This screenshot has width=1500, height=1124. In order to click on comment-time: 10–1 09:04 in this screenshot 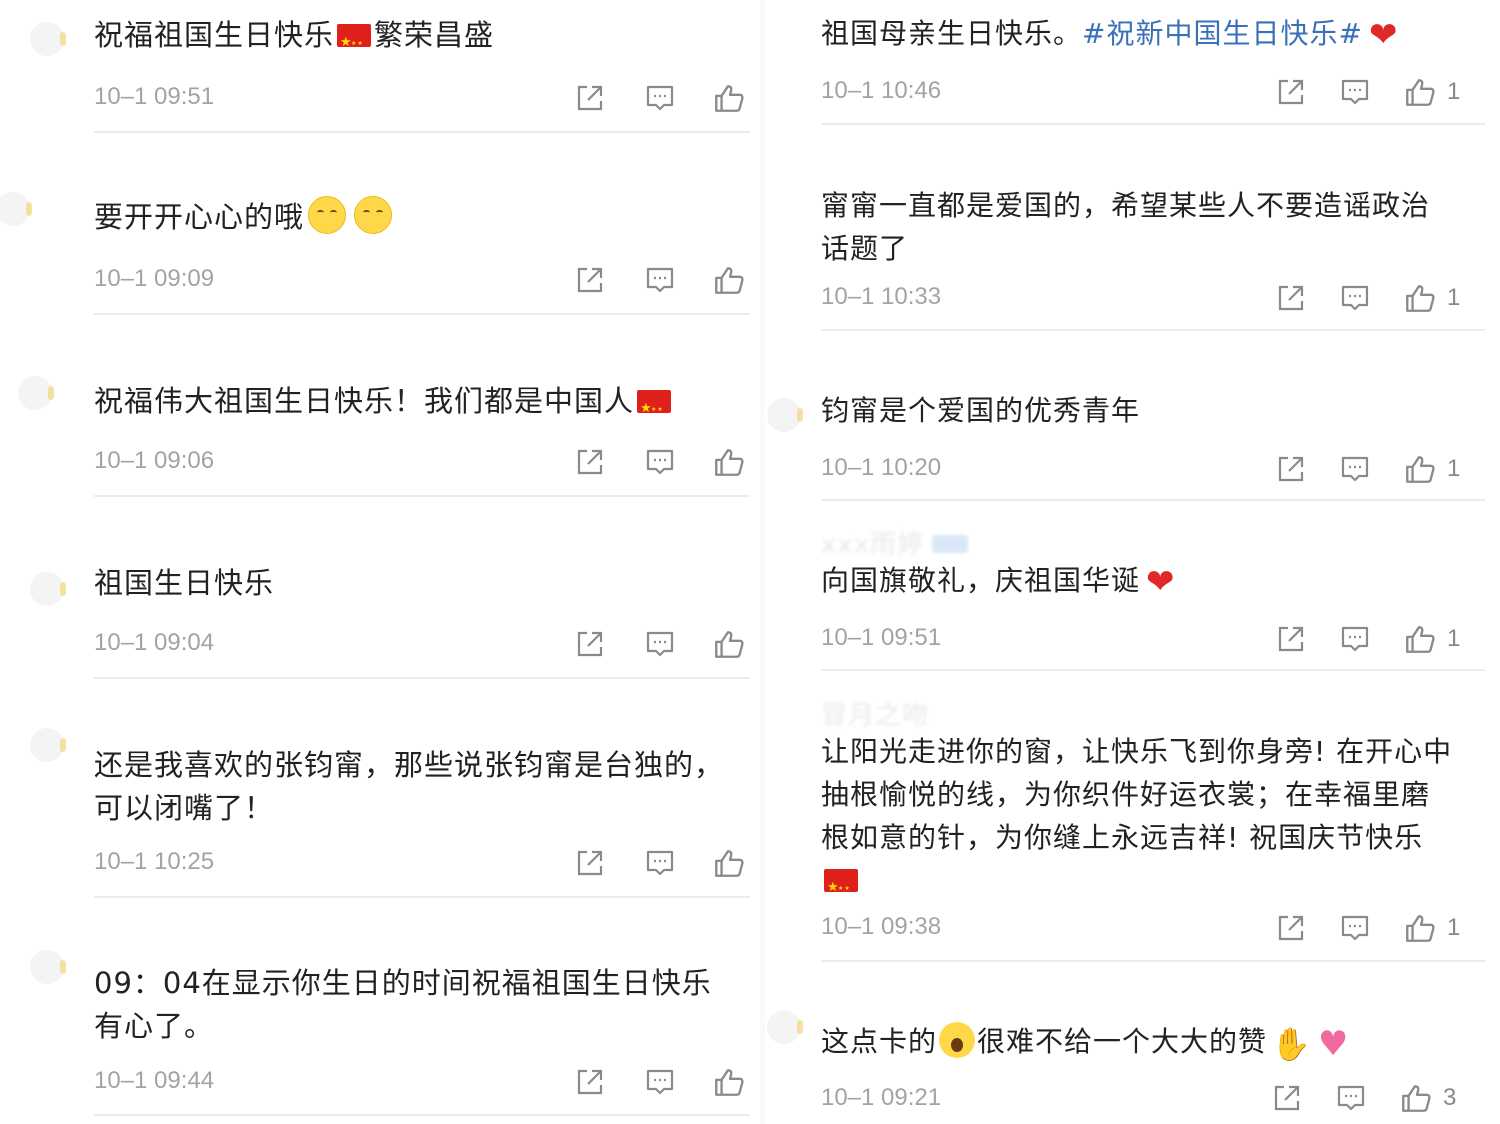, I will do `click(154, 642)`.